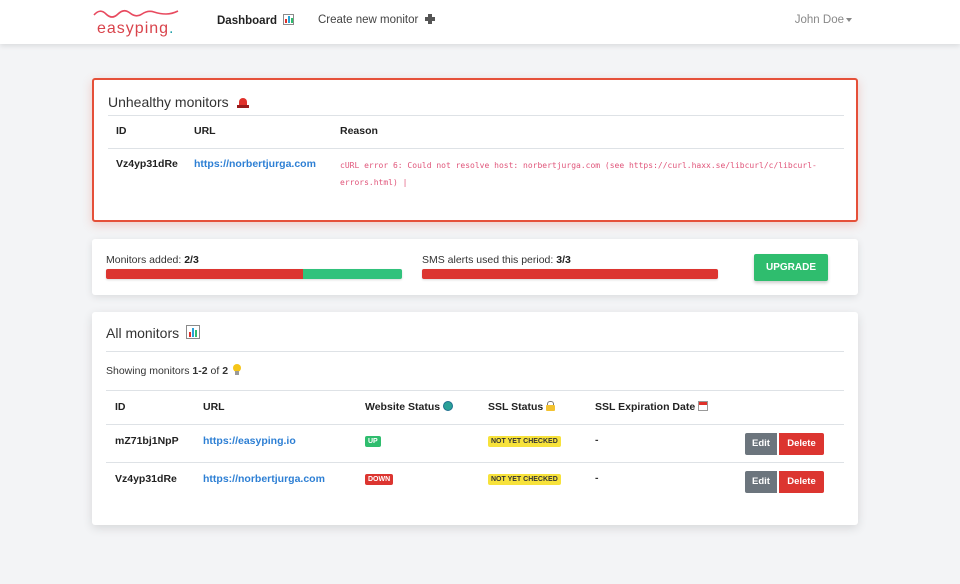 The image size is (960, 584). I want to click on plus-icon, so click(429, 19).